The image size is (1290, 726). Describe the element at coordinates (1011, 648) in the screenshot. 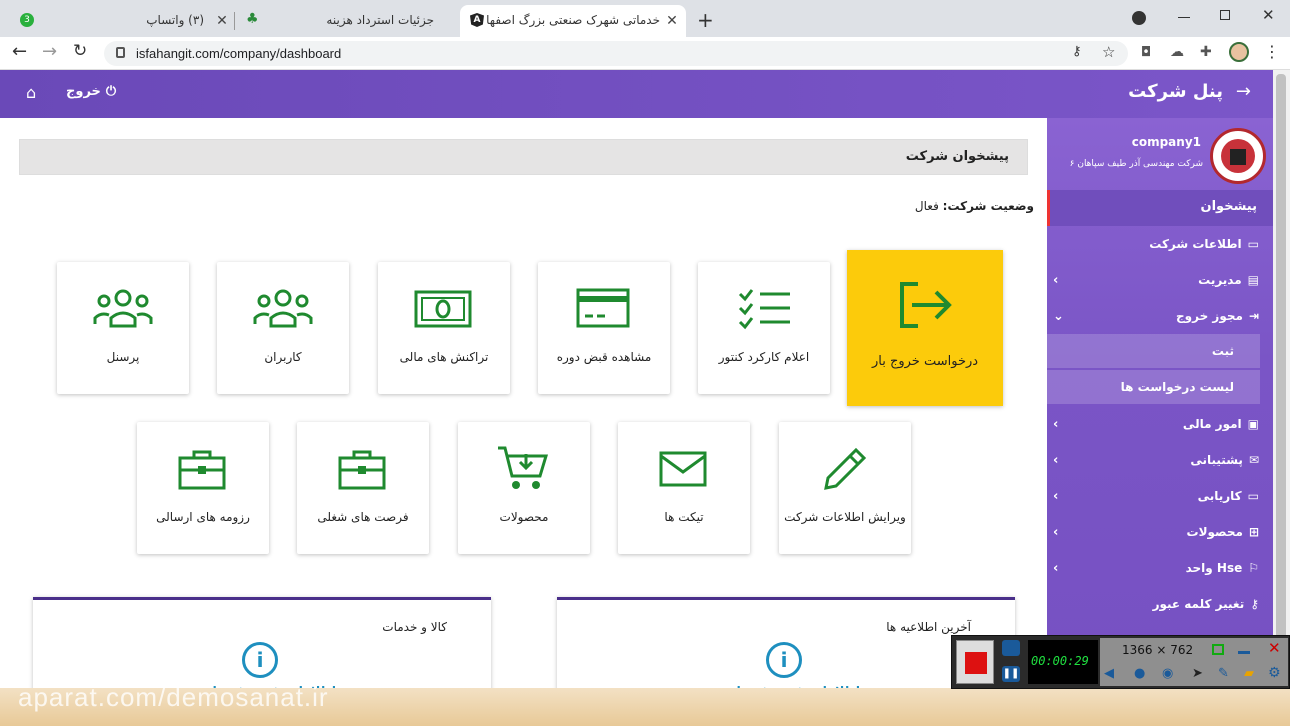

I see `snapshot-icon` at that location.